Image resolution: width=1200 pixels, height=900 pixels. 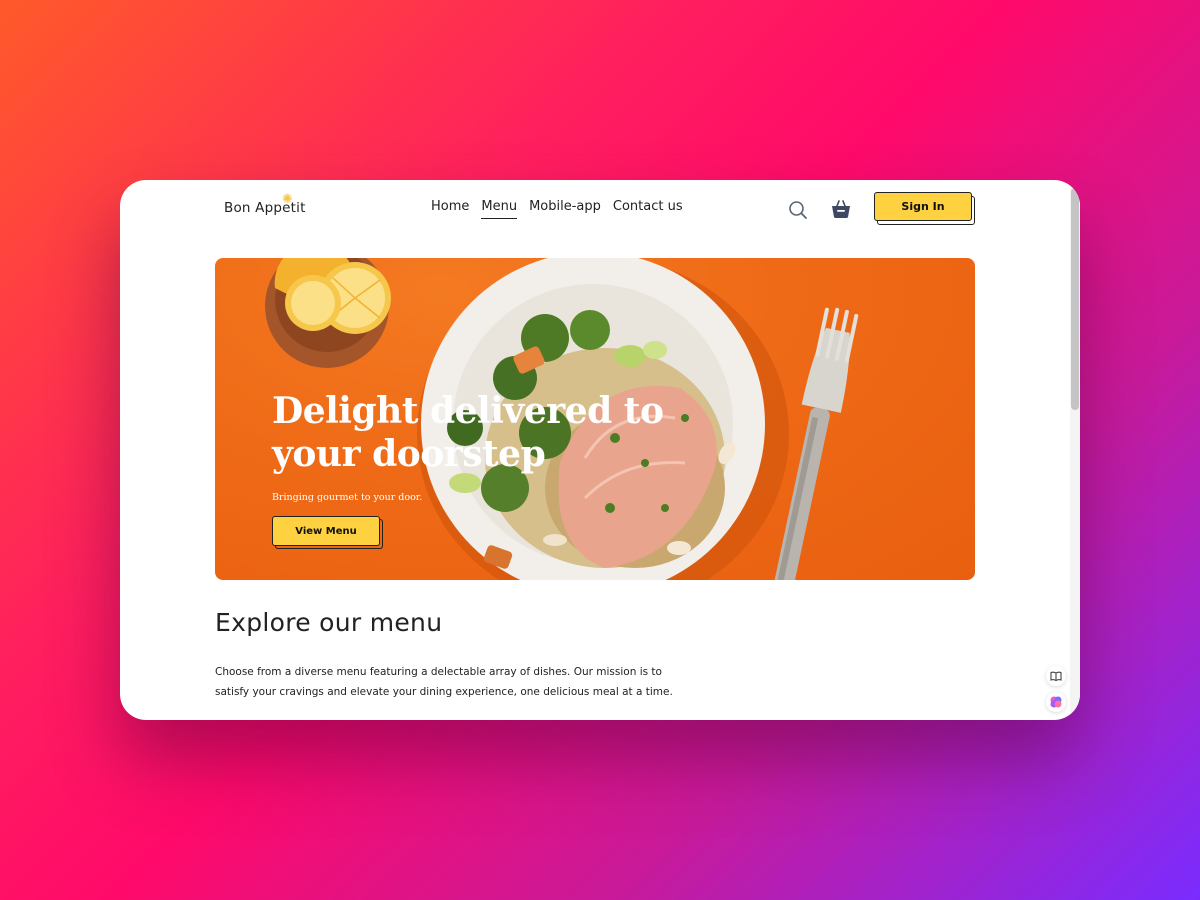 What do you see at coordinates (1075, 299) in the screenshot?
I see `scrollbar-thumb` at bounding box center [1075, 299].